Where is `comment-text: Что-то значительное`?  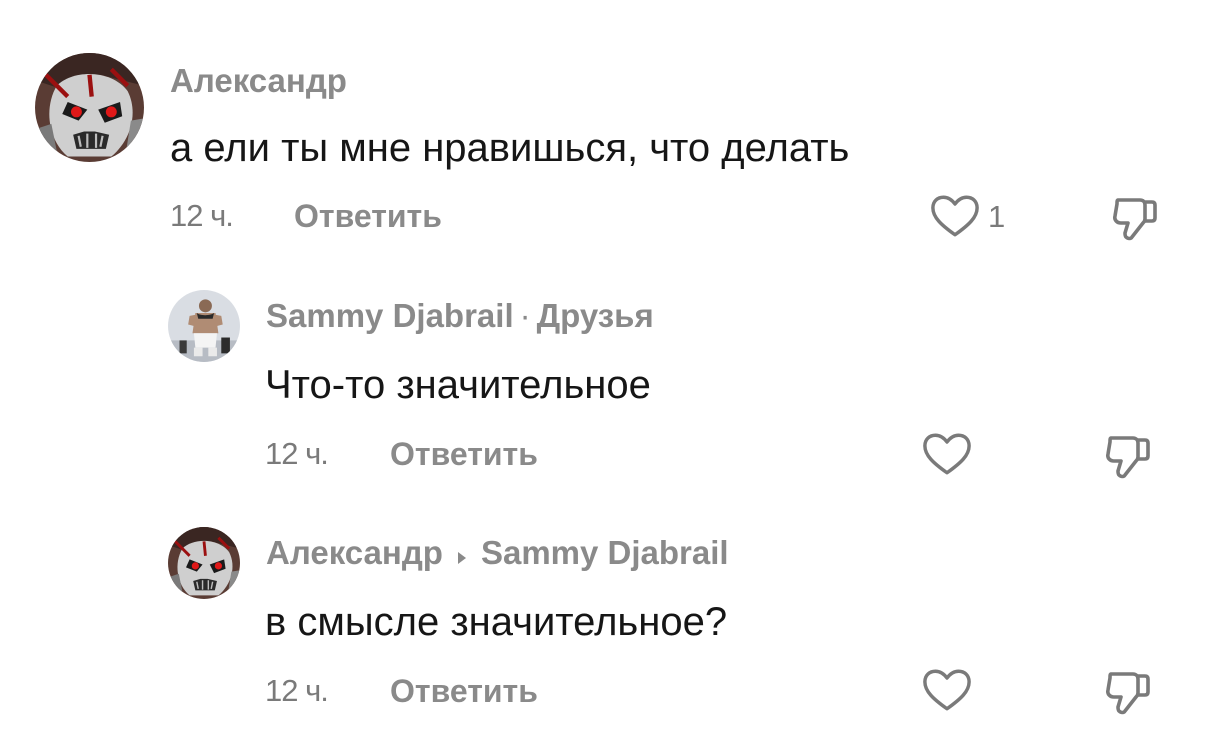 comment-text: Что-то значительное is located at coordinates (458, 385).